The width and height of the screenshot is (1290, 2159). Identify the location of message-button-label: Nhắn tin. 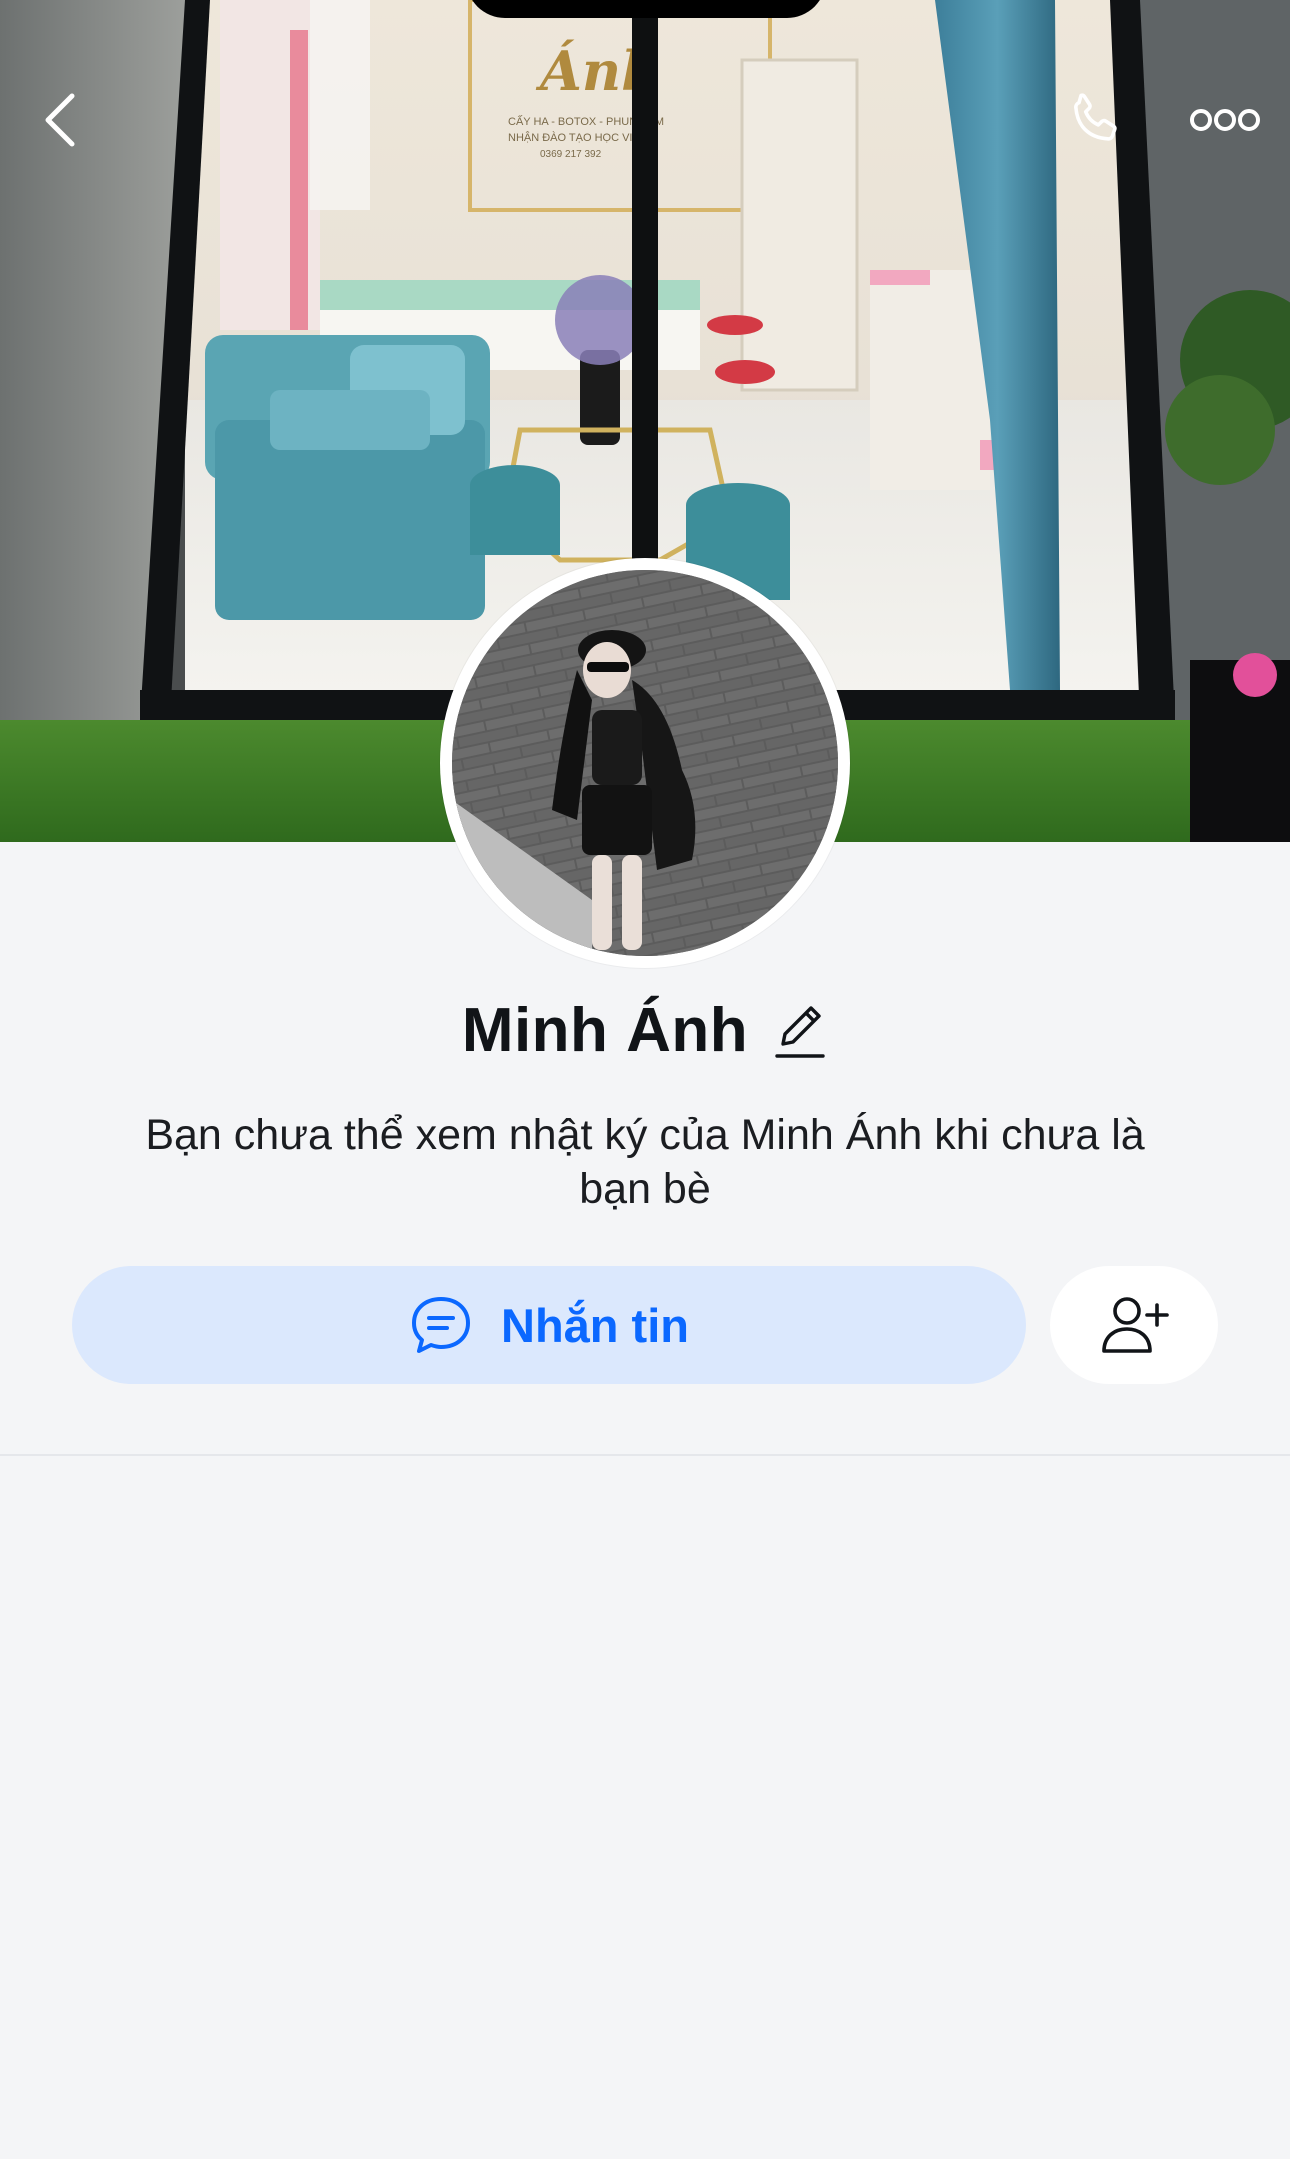
(595, 1325).